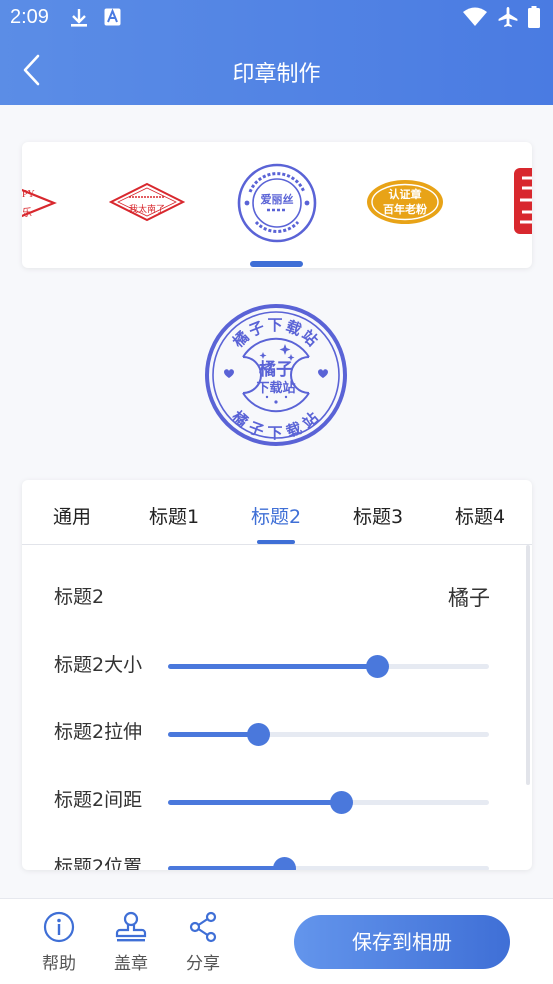 The height and width of the screenshot is (984, 553). I want to click on share-label: 分享, so click(203, 964).